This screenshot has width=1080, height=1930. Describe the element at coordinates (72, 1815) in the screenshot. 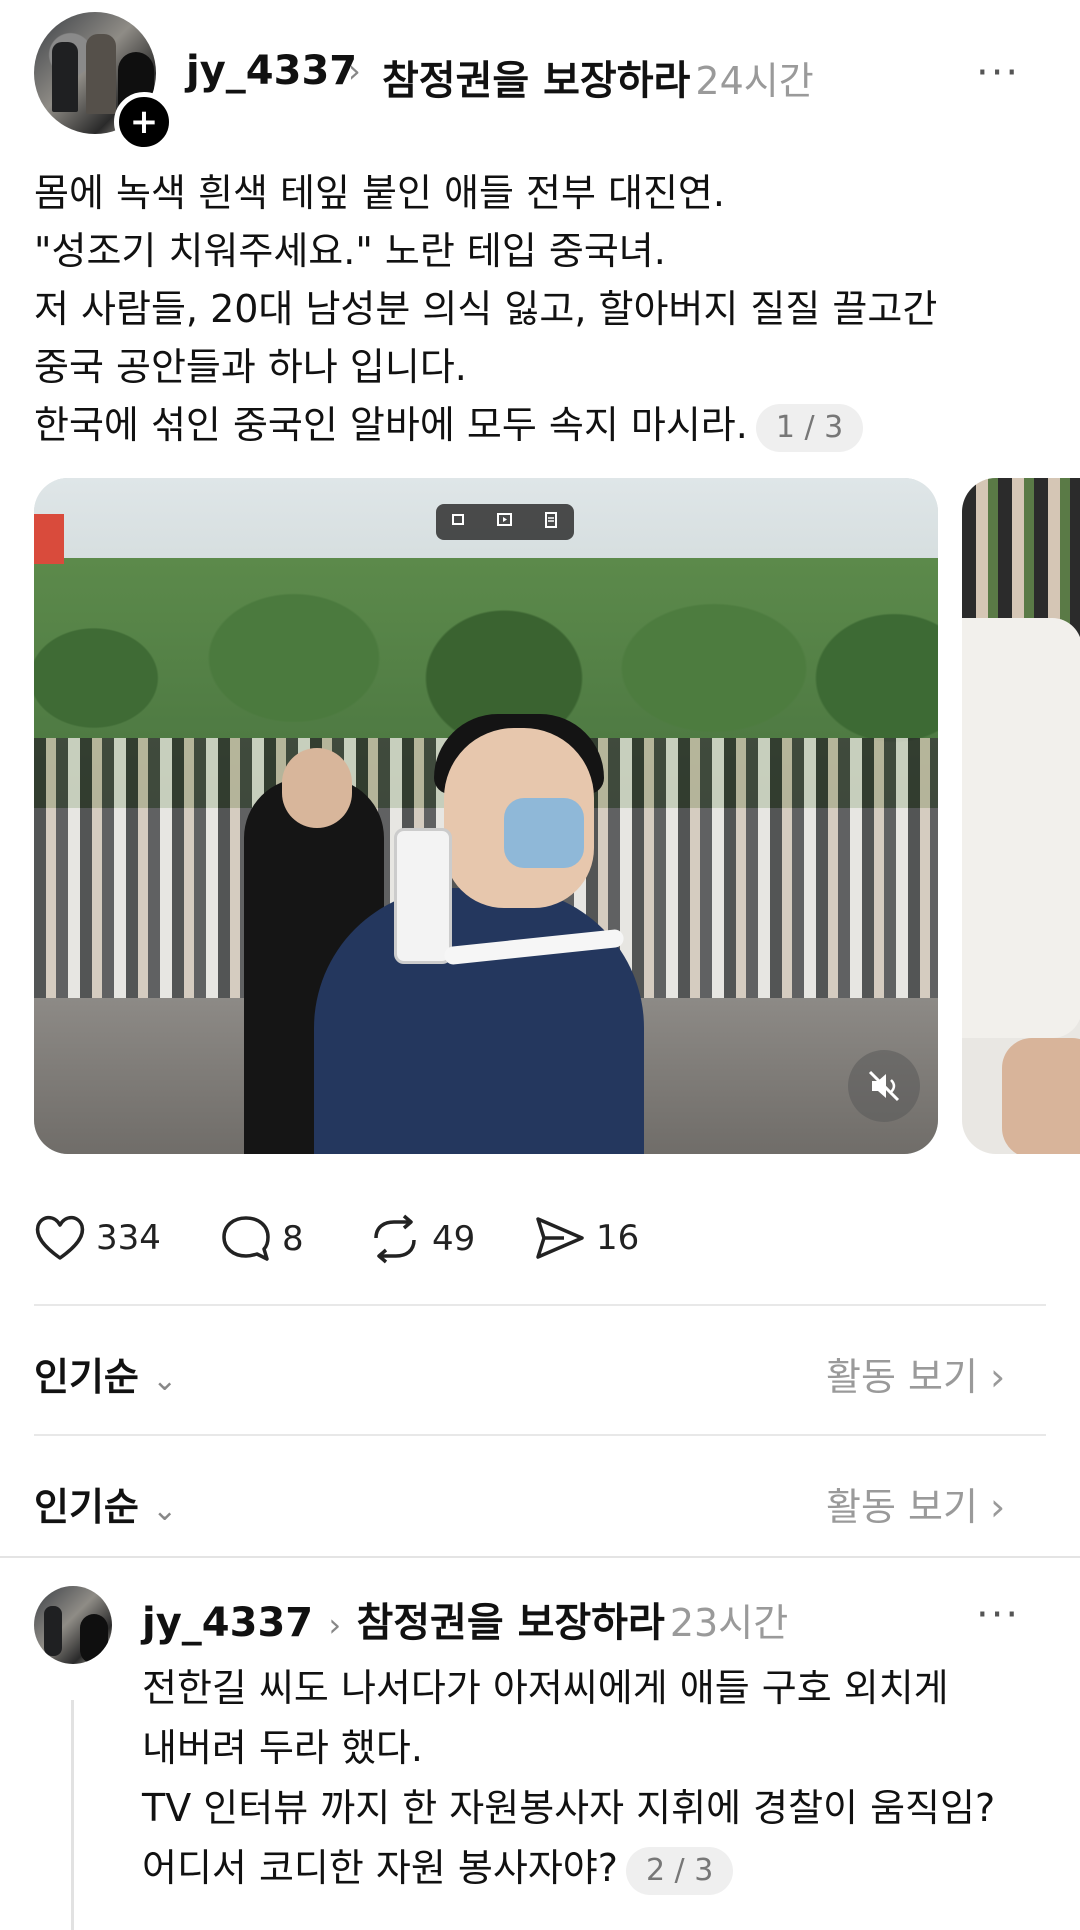

I see `thread-line` at that location.